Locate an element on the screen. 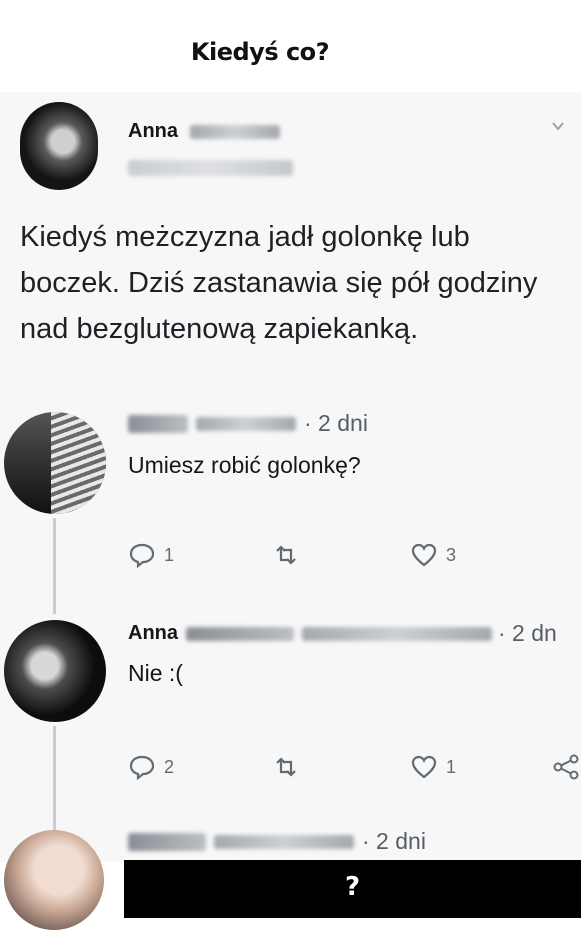  reply-button: 2 is located at coordinates (151, 767).